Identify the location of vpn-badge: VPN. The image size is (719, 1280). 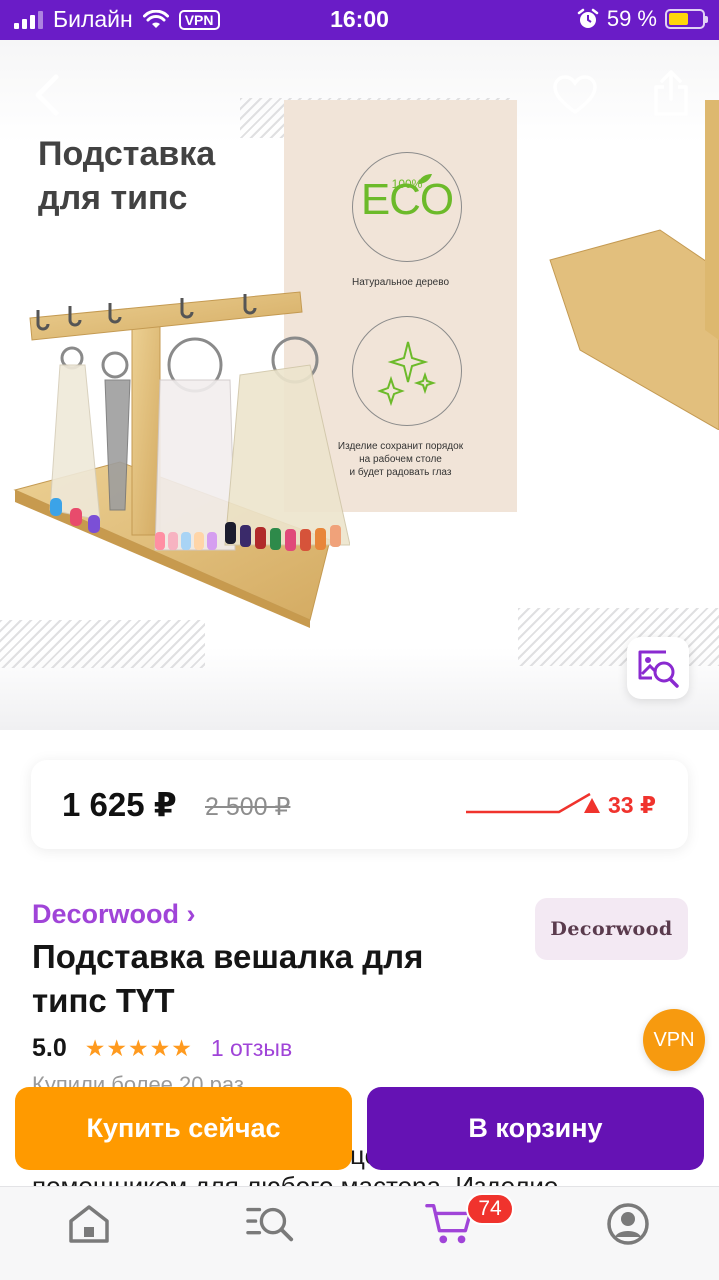
(199, 19).